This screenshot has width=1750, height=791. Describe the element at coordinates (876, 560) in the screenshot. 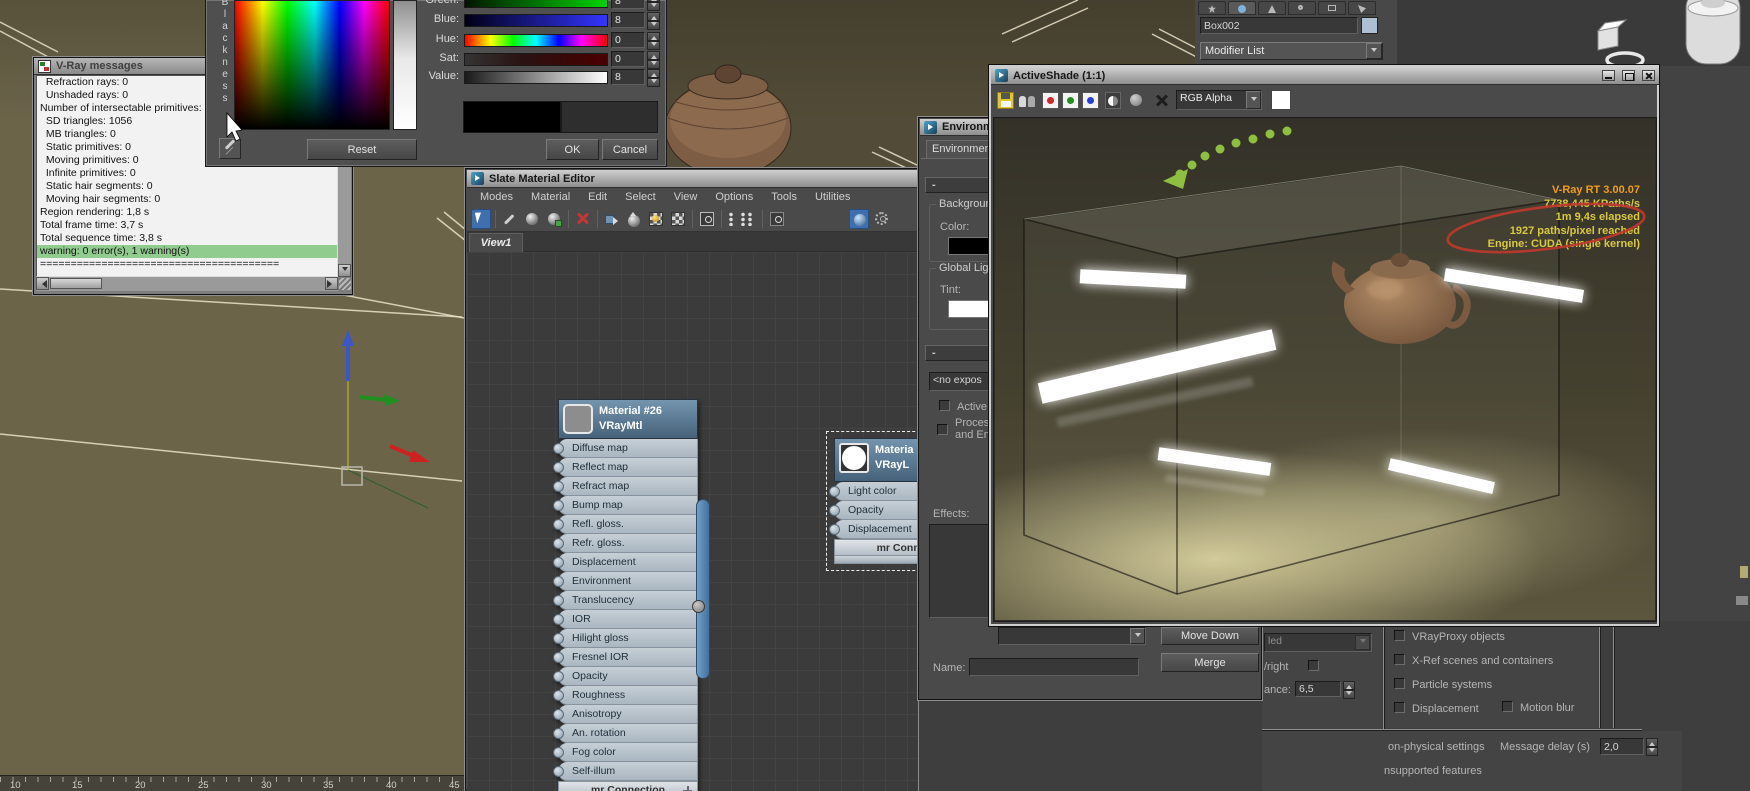

I see `node-resize-strip` at that location.